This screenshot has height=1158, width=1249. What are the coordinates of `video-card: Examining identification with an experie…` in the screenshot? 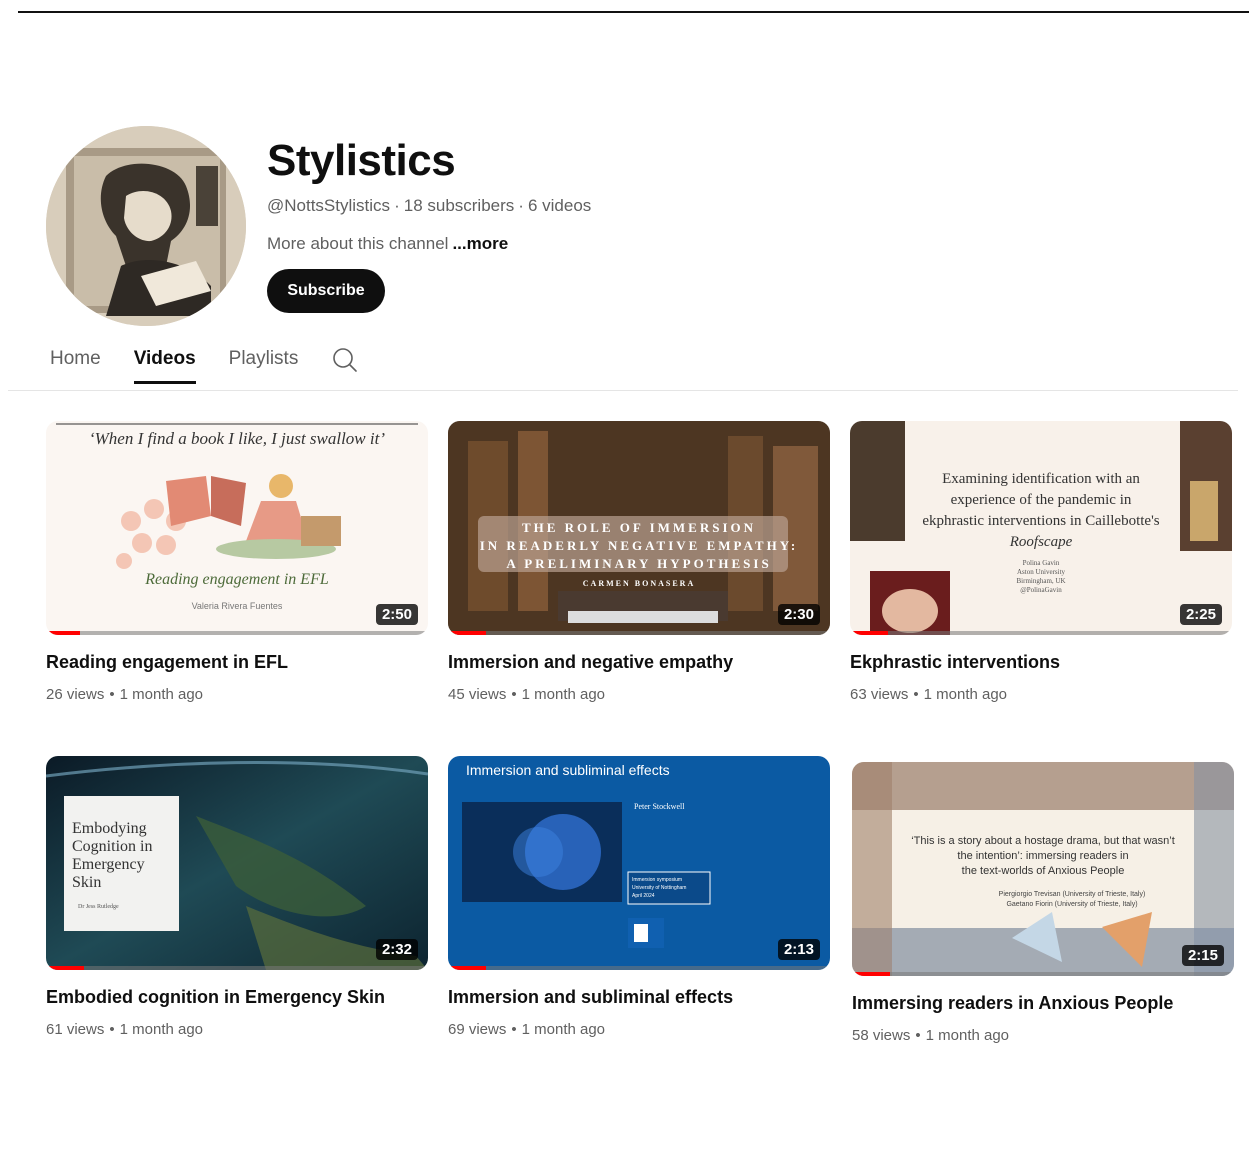 It's located at (1041, 562).